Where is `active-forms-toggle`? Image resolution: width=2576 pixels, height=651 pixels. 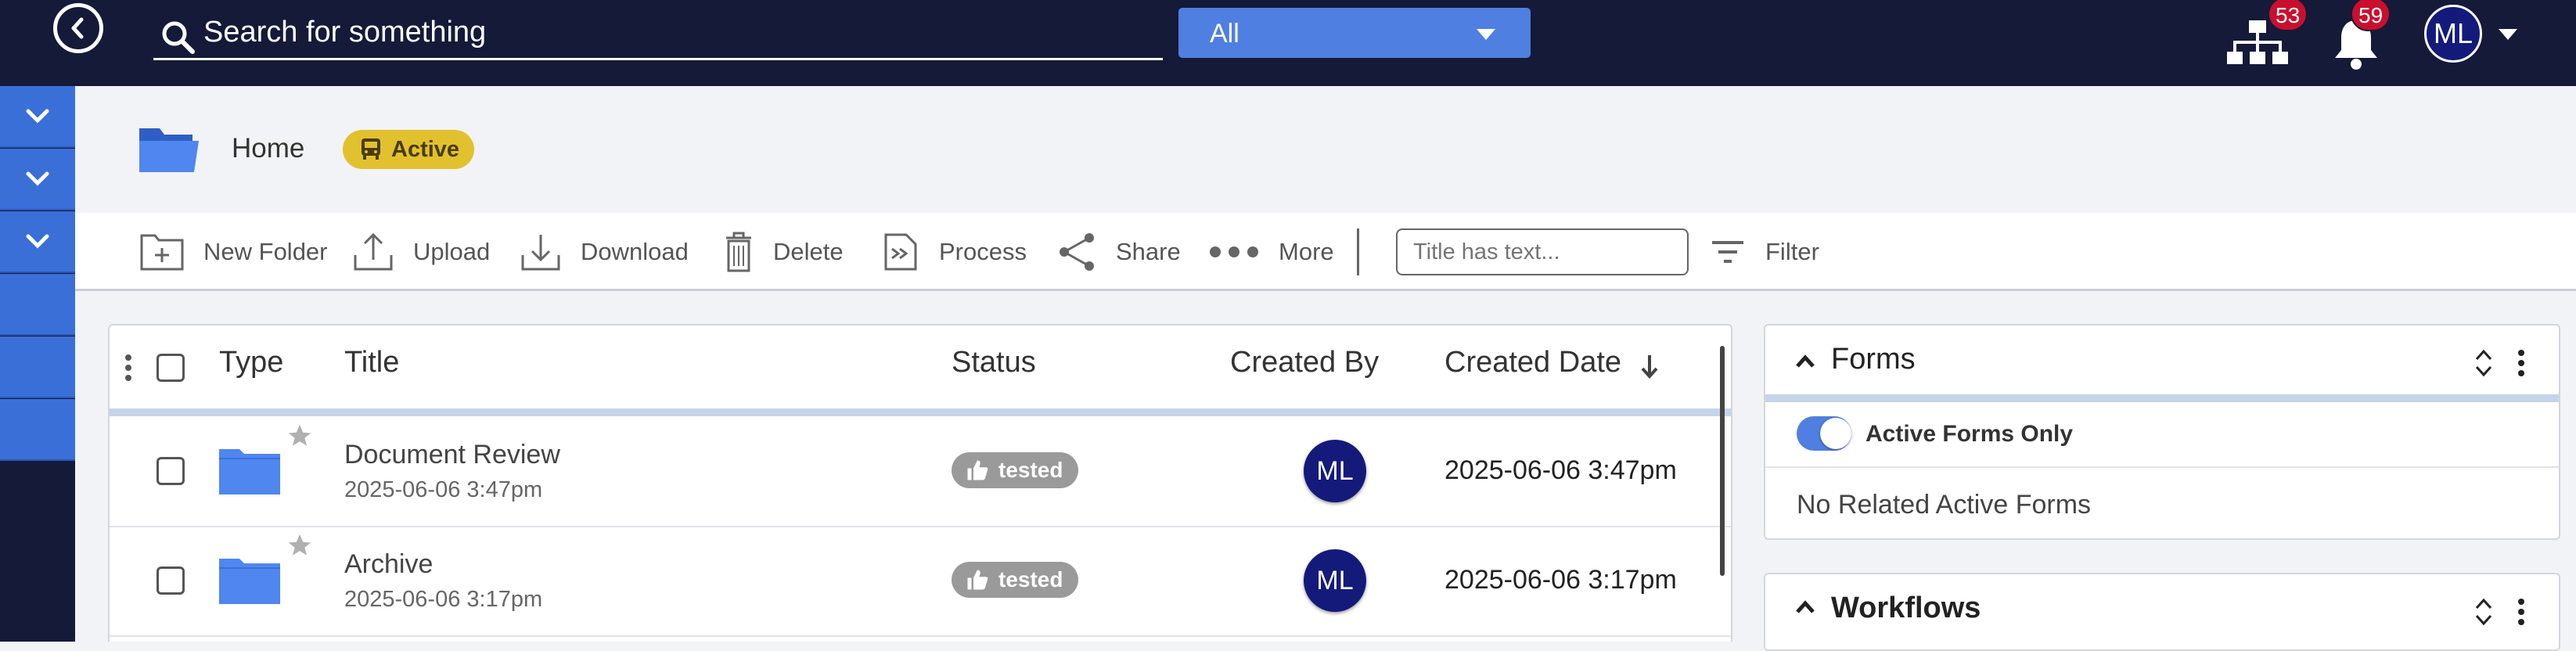 active-forms-toggle is located at coordinates (1824, 433).